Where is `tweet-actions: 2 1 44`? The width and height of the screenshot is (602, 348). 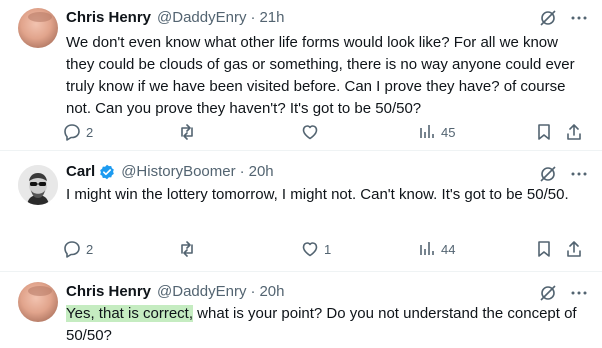
tweet-actions: 2 1 44 is located at coordinates (327, 249).